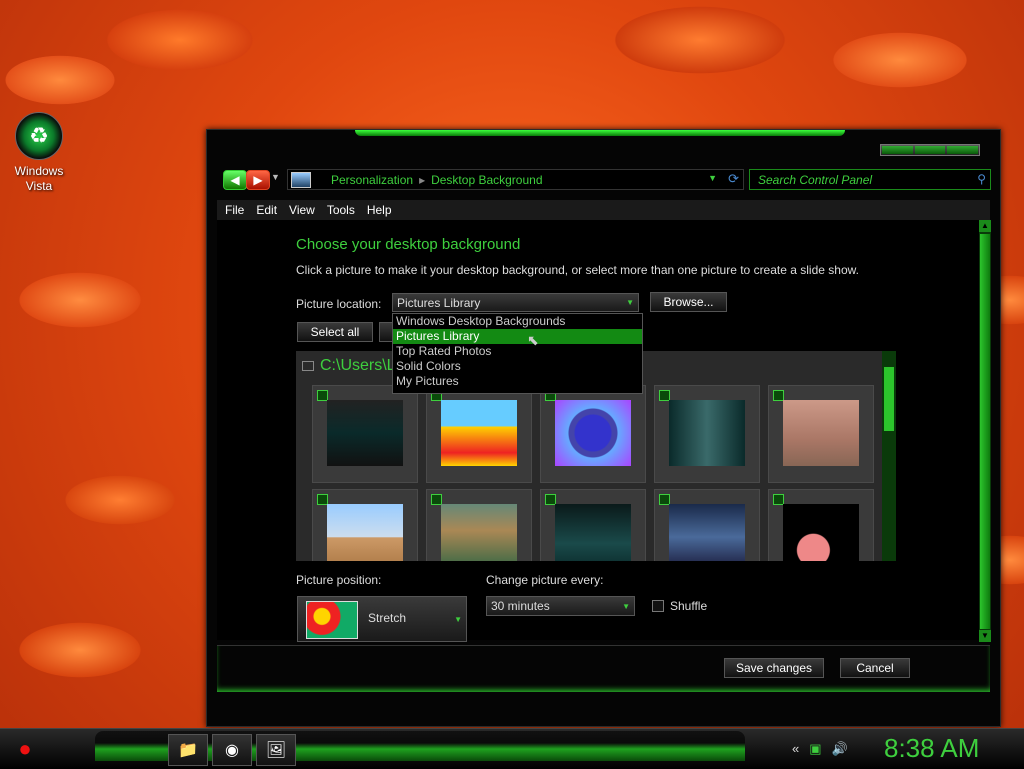  Describe the element at coordinates (408, 244) in the screenshot. I see `page-title: Choose your desktop background` at that location.